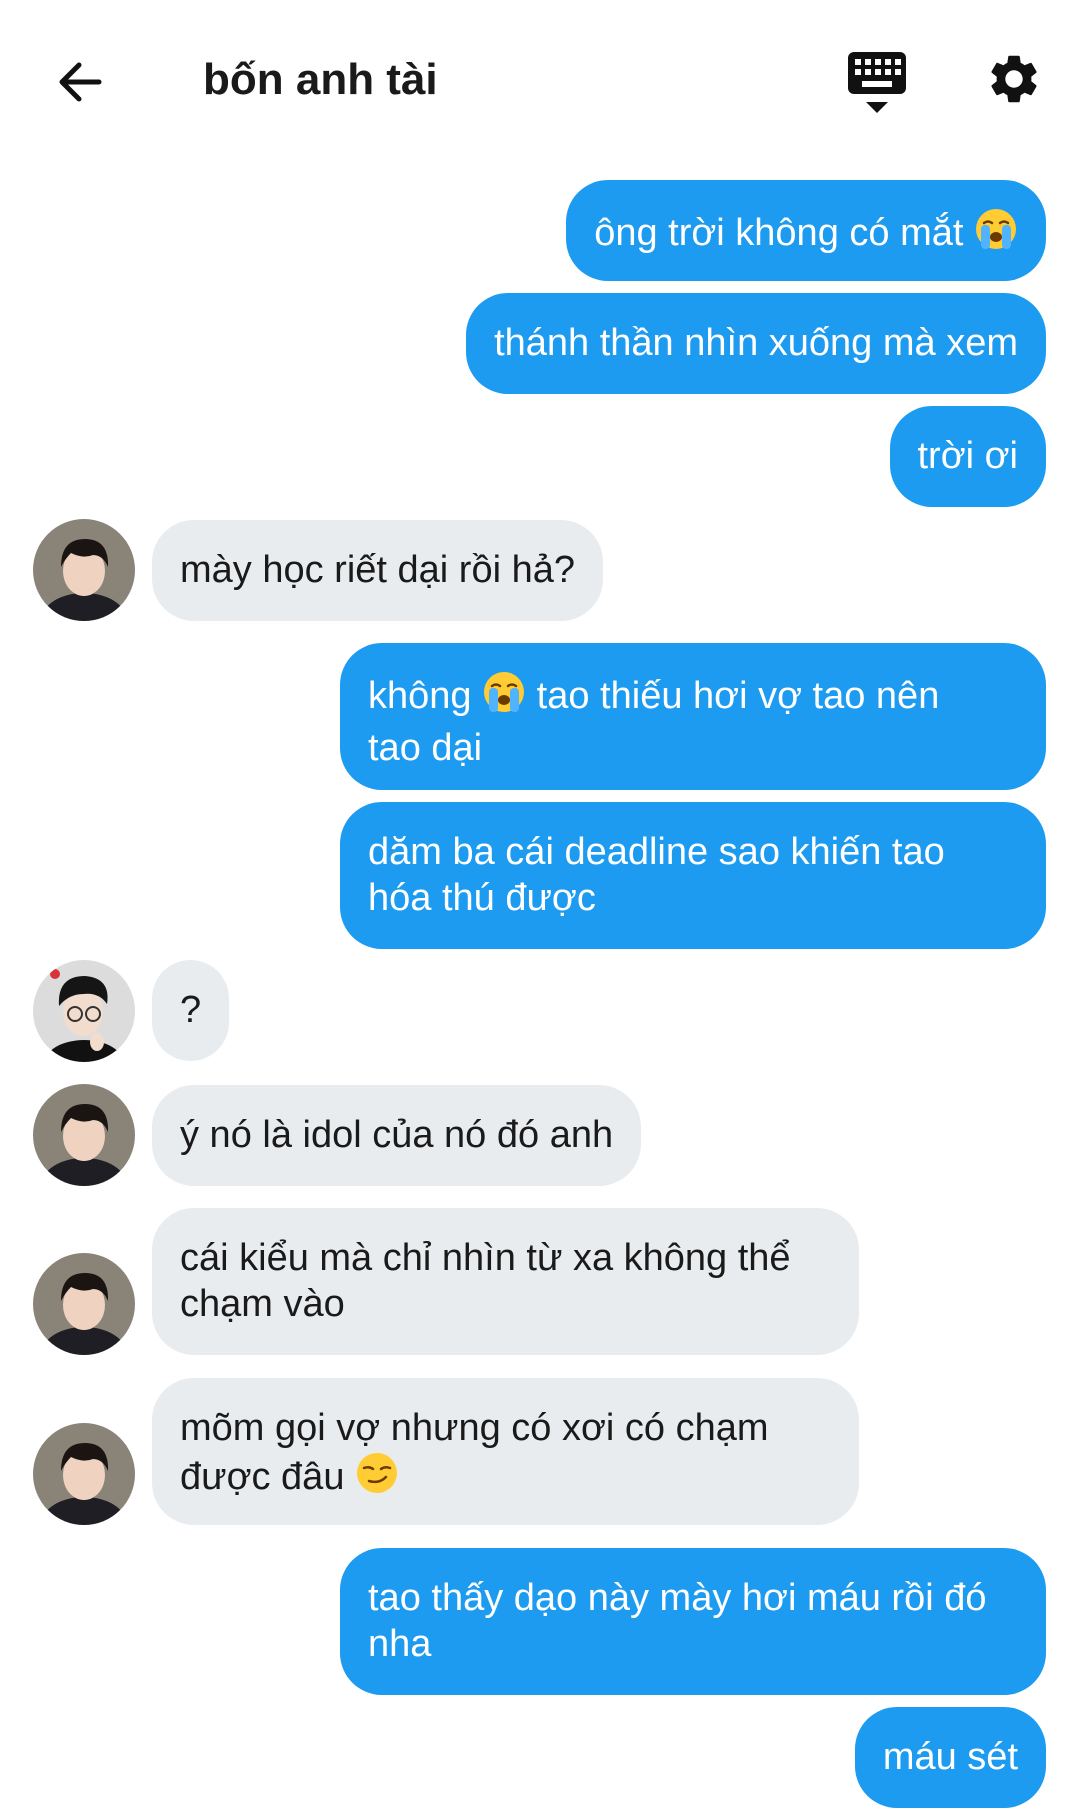 The width and height of the screenshot is (1080, 1808). I want to click on message-text: tao thấy dạo này mày hơi máu rồi đó, so click(677, 1598).